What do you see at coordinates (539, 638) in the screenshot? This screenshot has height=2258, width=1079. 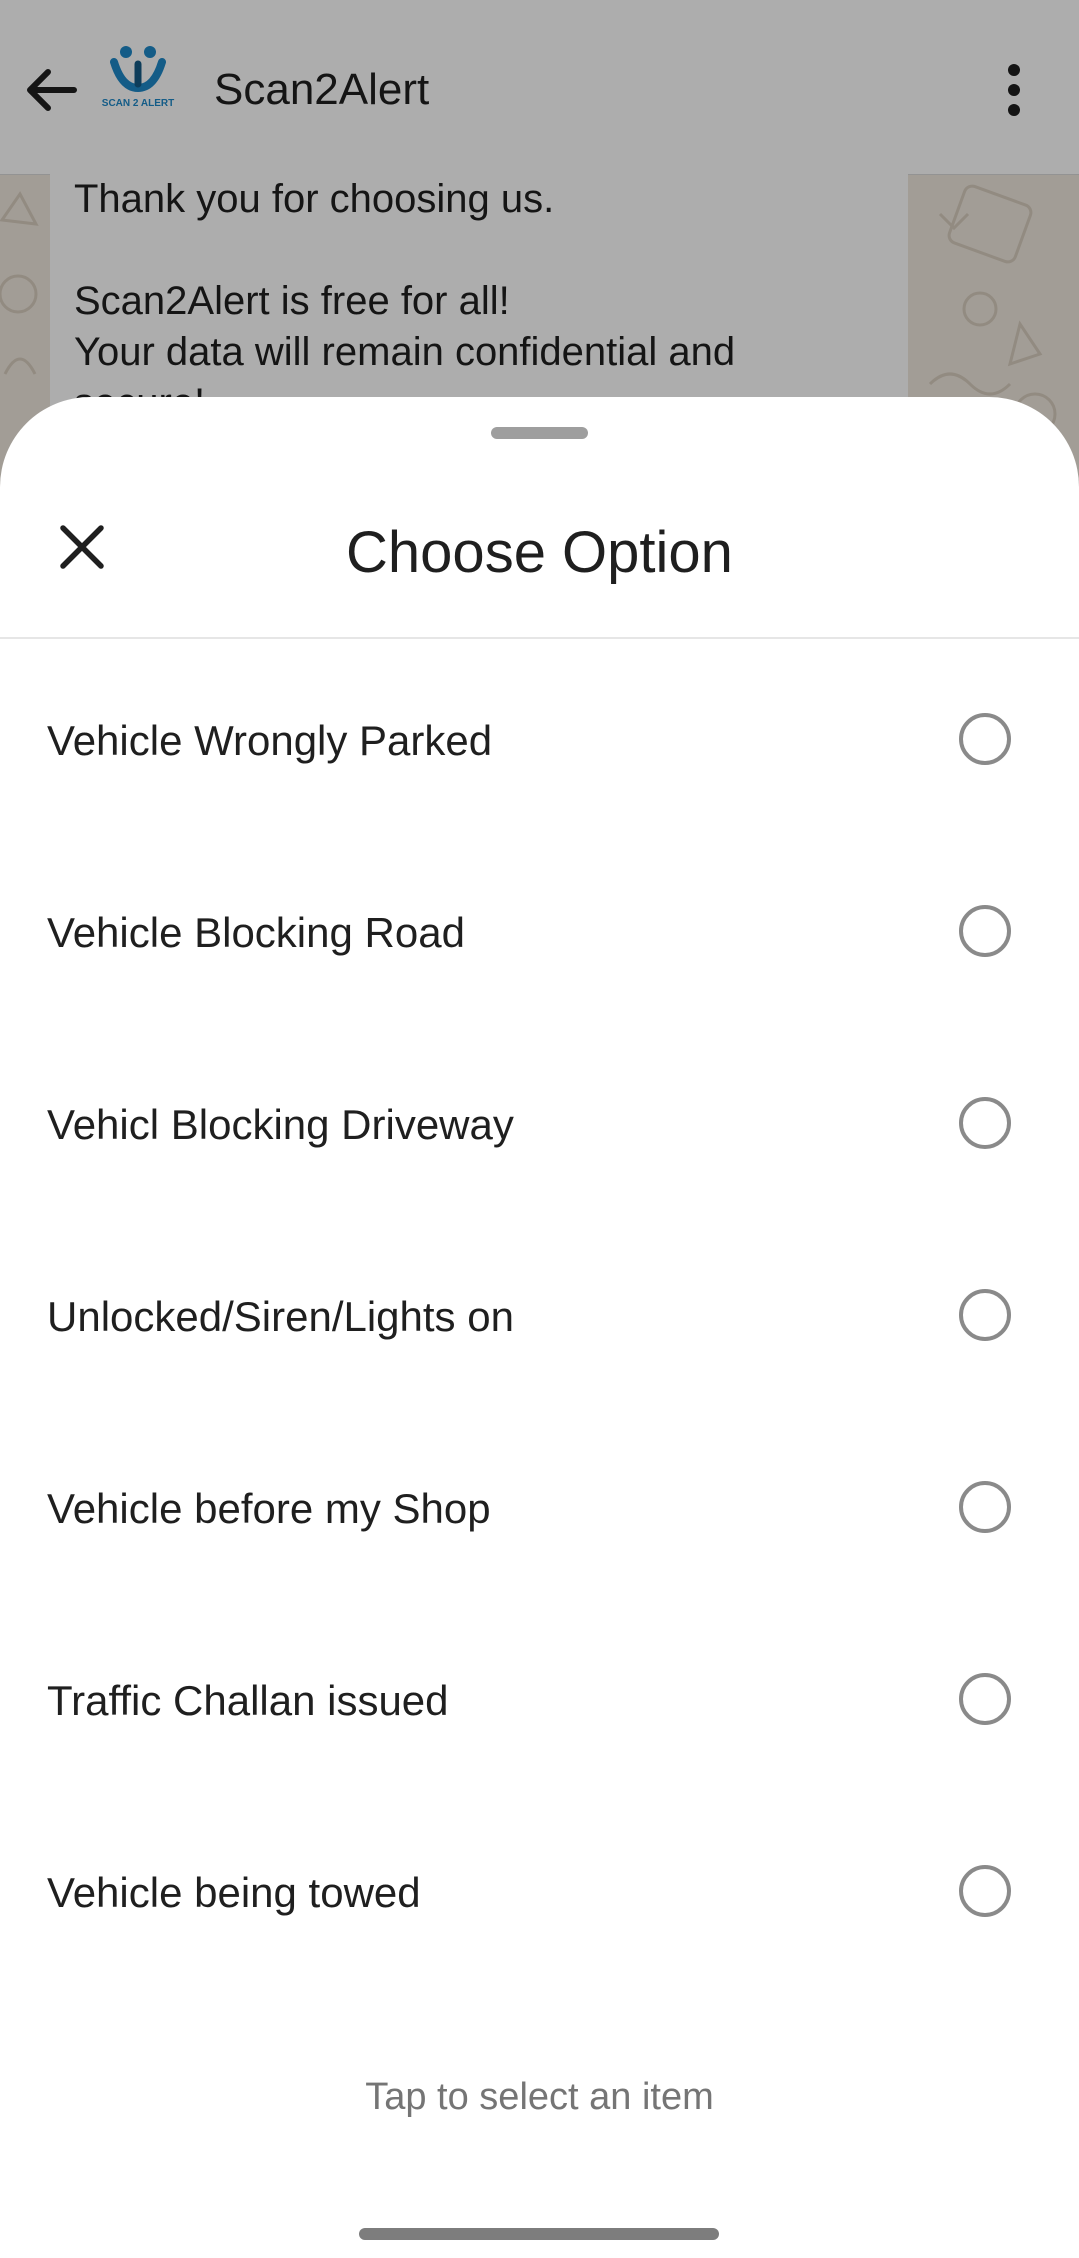 I see `divider` at bounding box center [539, 638].